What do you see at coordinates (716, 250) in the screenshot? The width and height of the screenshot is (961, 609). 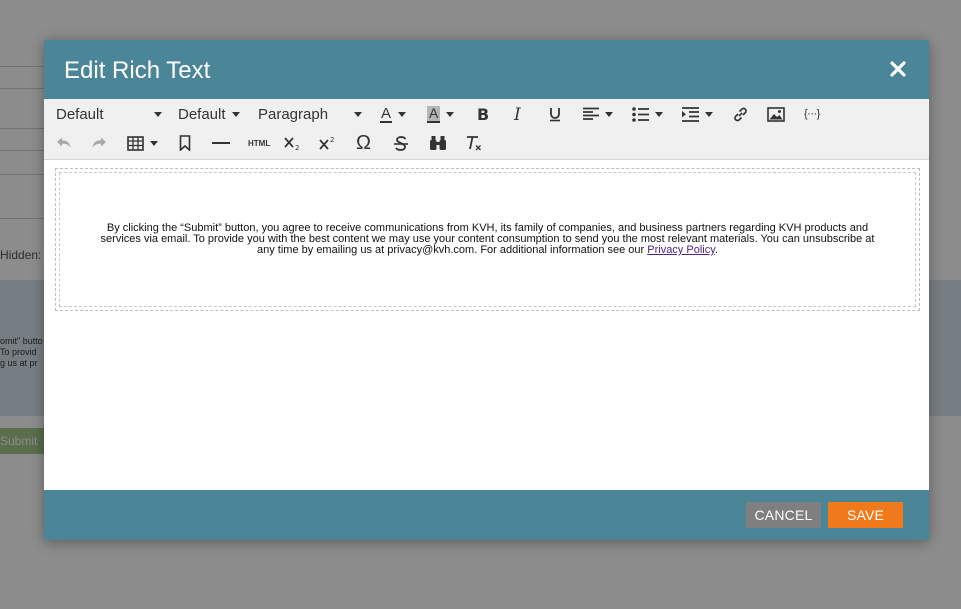 I see `consent-trailing-period: .` at bounding box center [716, 250].